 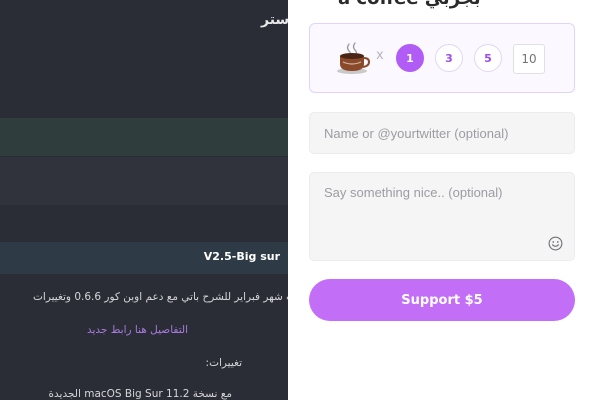 What do you see at coordinates (140, 394) in the screenshot?
I see `changes-item: مع نسخة macOS Big Sur 11.2 الجديدة` at bounding box center [140, 394].